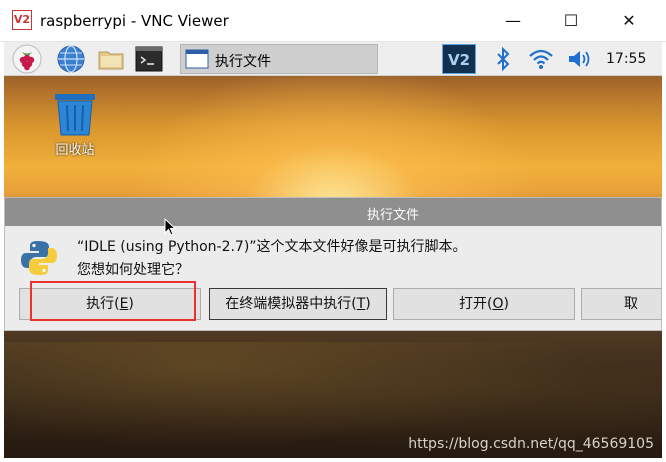 The image size is (666, 462). Describe the element at coordinates (571, 21) in the screenshot. I see `maximize-button: ☐` at that location.